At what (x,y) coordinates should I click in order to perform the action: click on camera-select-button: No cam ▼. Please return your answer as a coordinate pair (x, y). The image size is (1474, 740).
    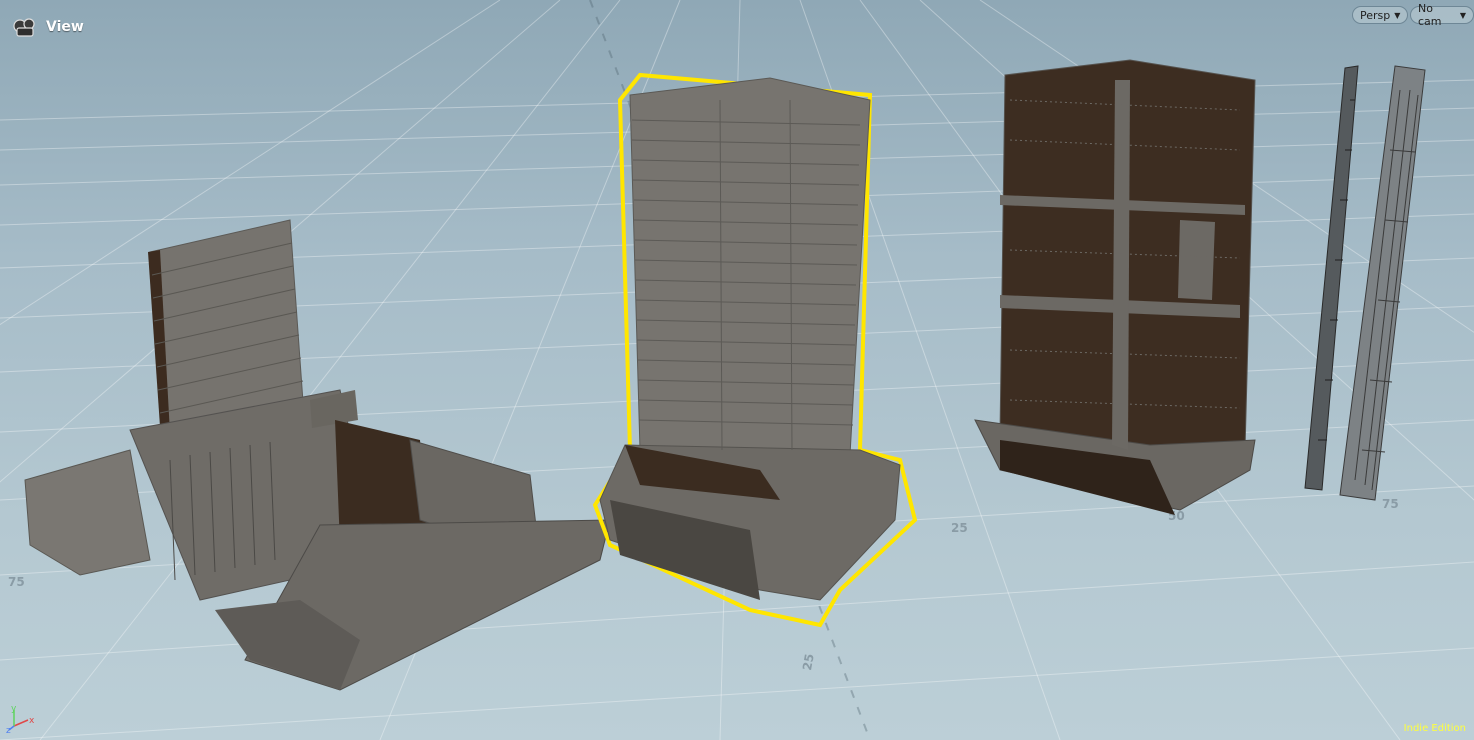
    Looking at the image, I should click on (1442, 15).